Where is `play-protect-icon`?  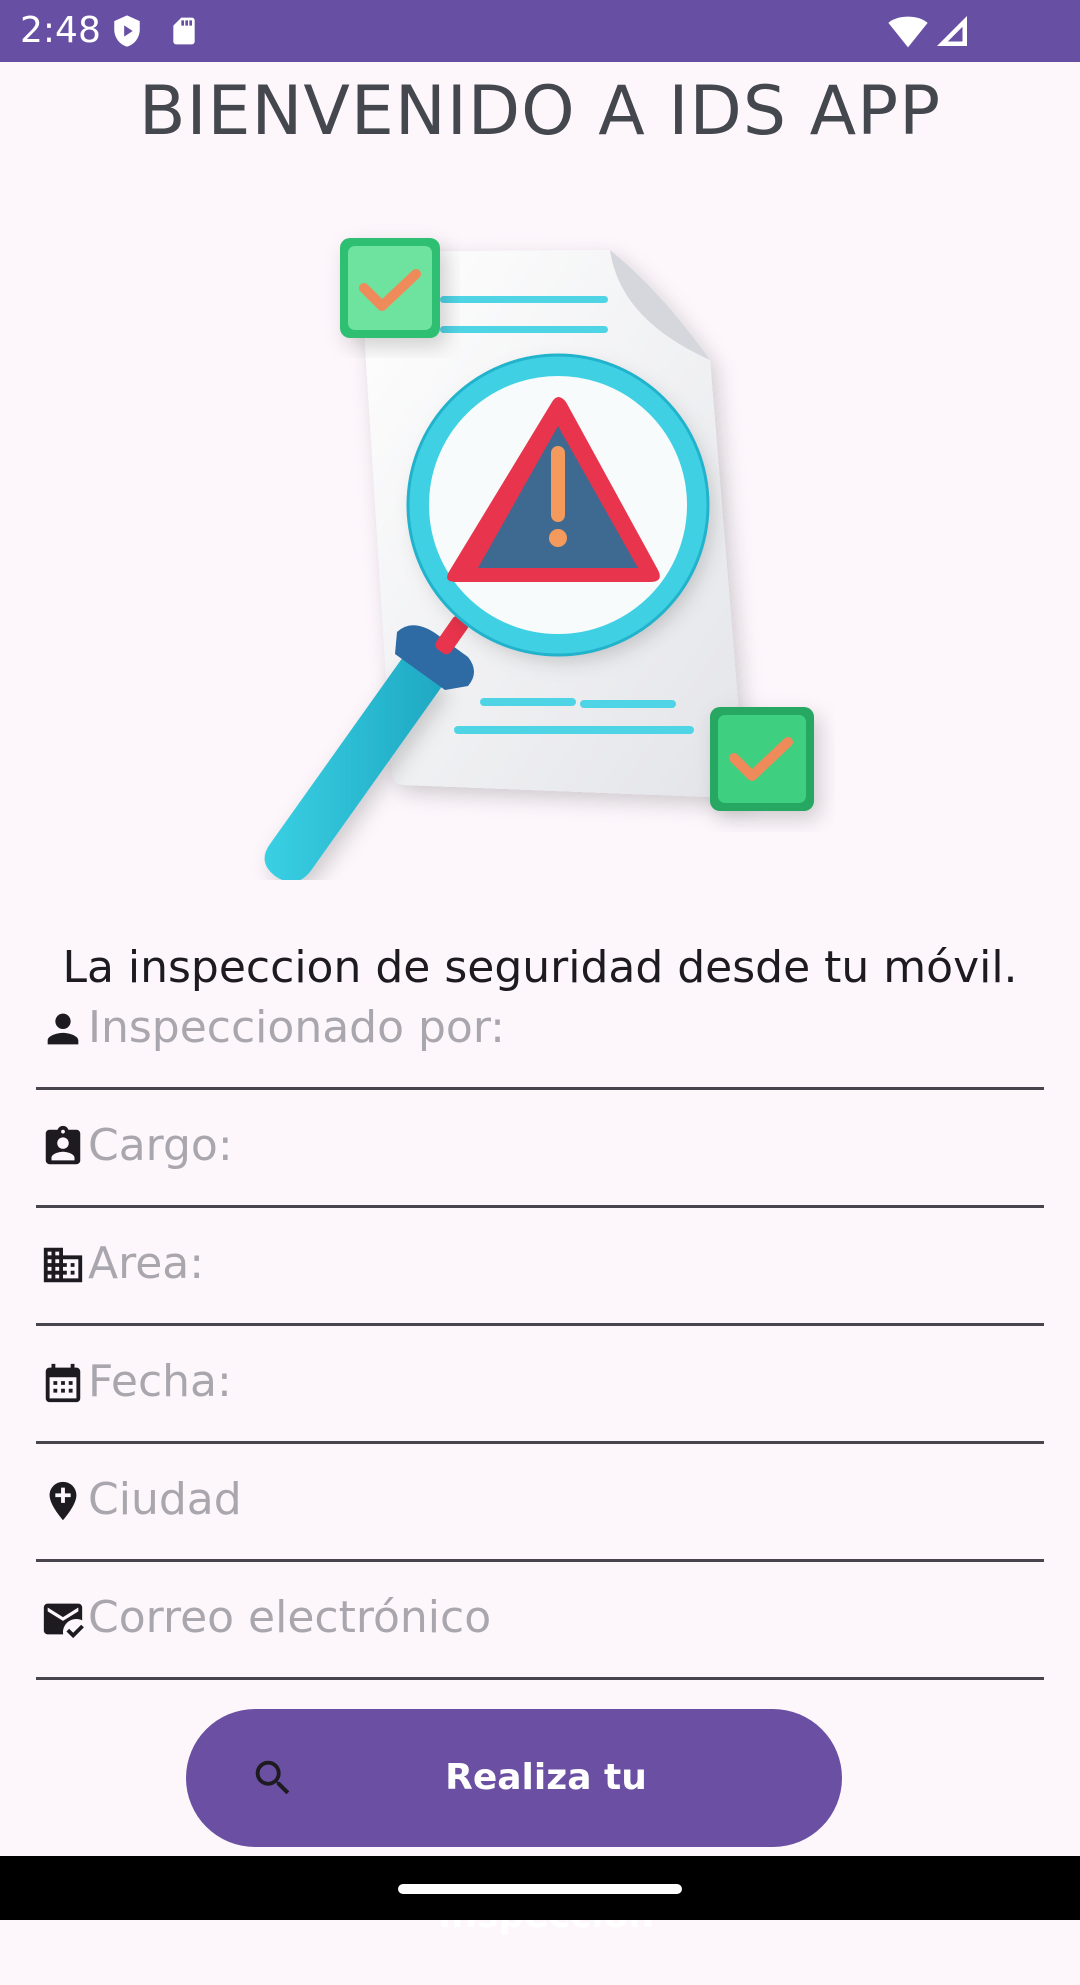 play-protect-icon is located at coordinates (127, 31).